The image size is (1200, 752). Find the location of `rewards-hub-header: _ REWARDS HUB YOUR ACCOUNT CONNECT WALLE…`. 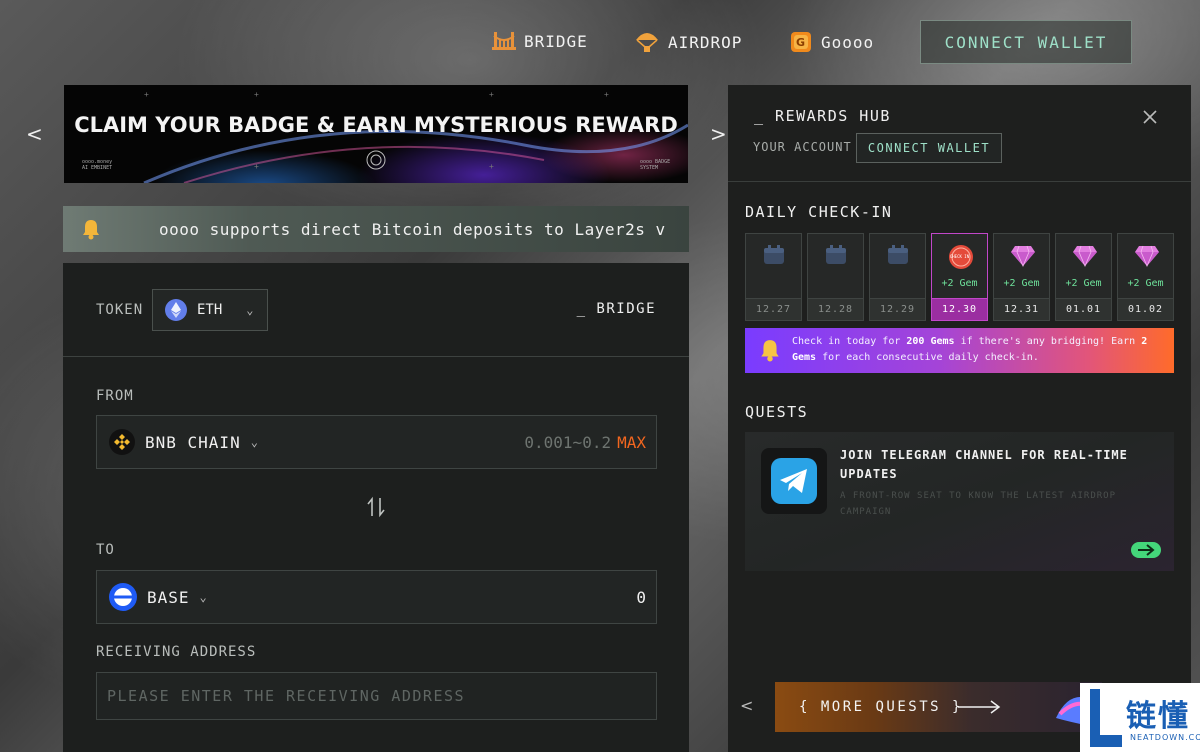

rewards-hub-header: _ REWARDS HUB YOUR ACCOUNT CONNECT WALLE… is located at coordinates (959, 133).